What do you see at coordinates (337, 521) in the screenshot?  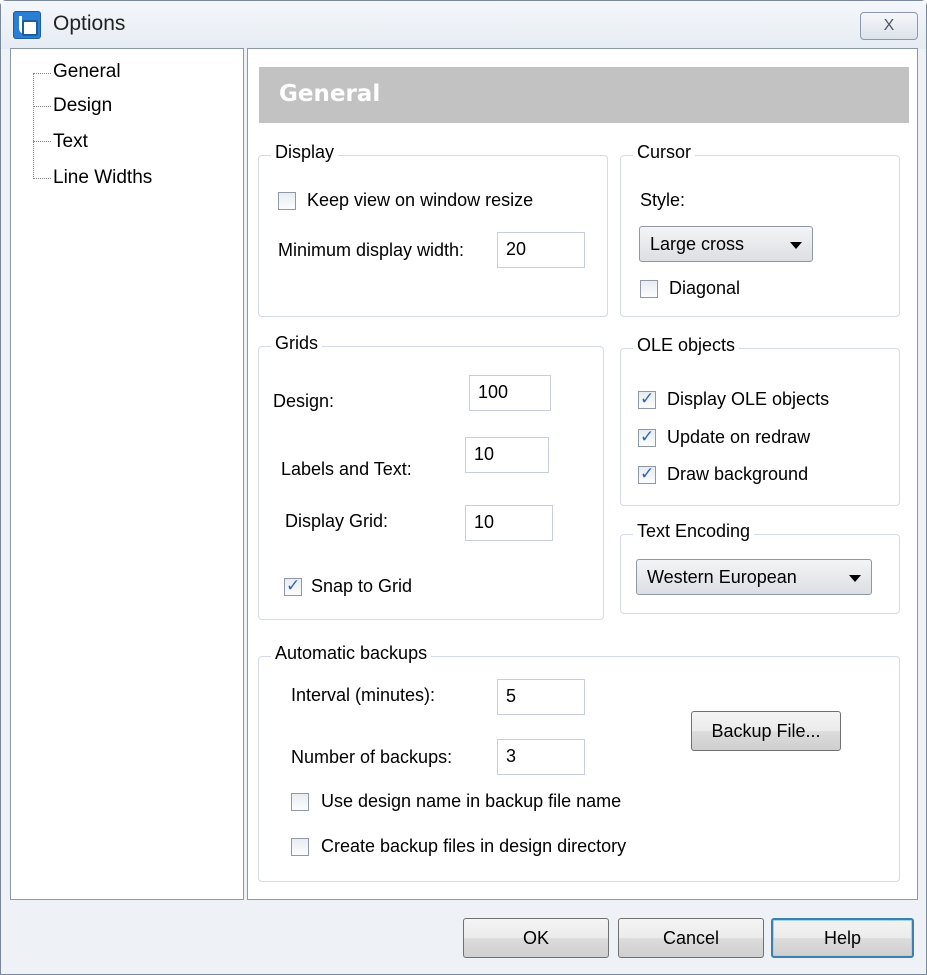 I see `display-grid-label: Display Grid:` at bounding box center [337, 521].